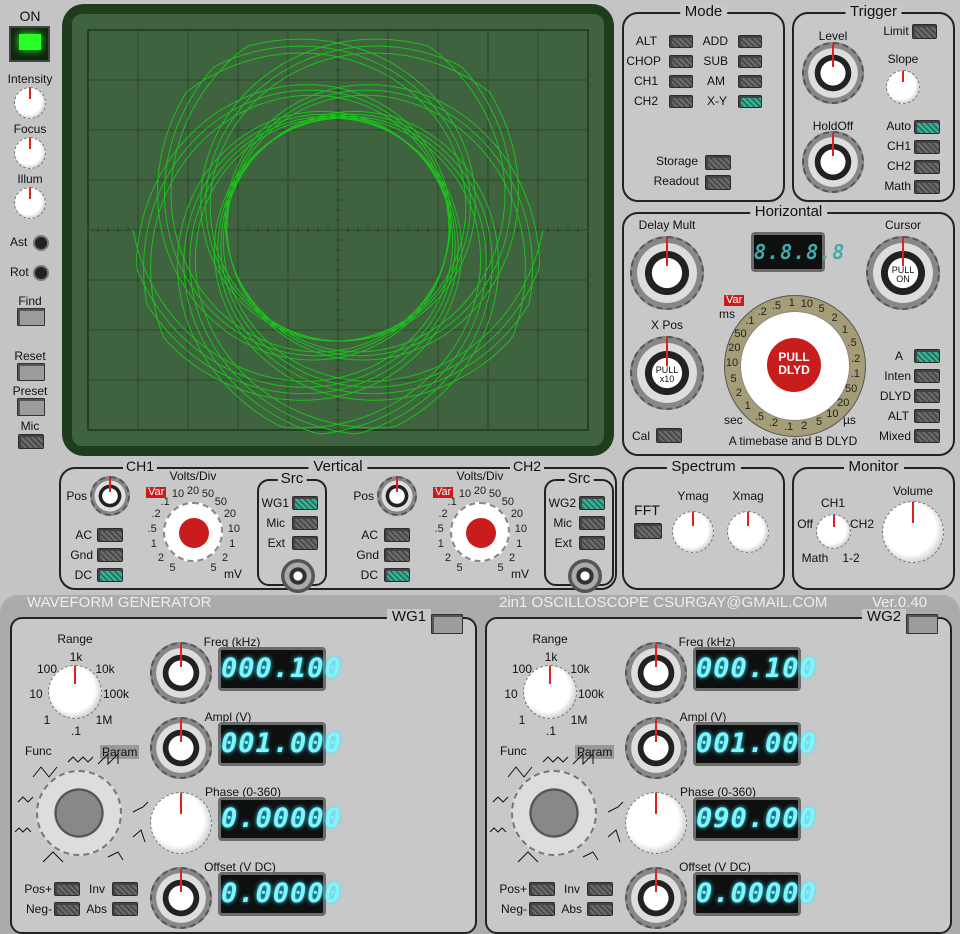  What do you see at coordinates (67, 889) in the screenshot?
I see `wg1-pos-switch` at bounding box center [67, 889].